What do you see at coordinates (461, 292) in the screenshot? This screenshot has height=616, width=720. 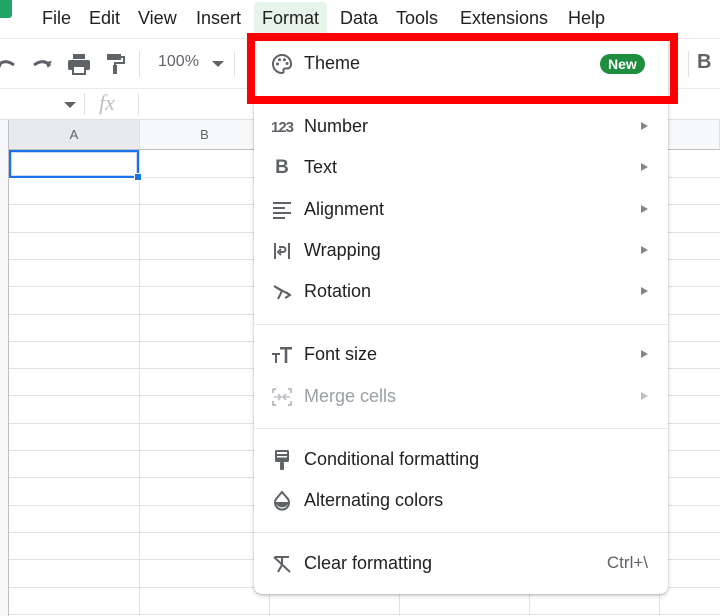 I see `format-menu-rotation: Rotation` at bounding box center [461, 292].